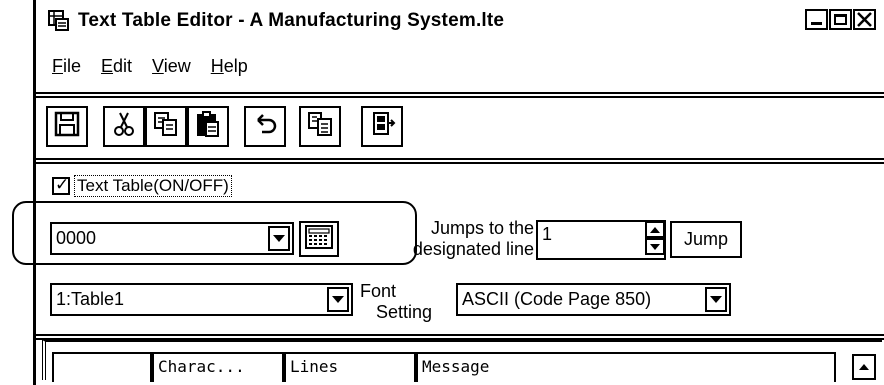 This screenshot has height=385, width=884. Describe the element at coordinates (460, 335) in the screenshot. I see `form-separator` at that location.